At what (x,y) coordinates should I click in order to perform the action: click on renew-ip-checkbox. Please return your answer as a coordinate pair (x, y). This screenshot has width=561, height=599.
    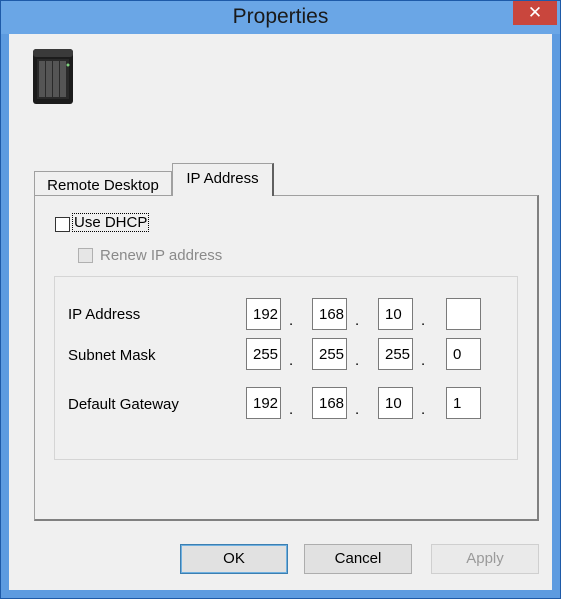
    Looking at the image, I should click on (85, 255).